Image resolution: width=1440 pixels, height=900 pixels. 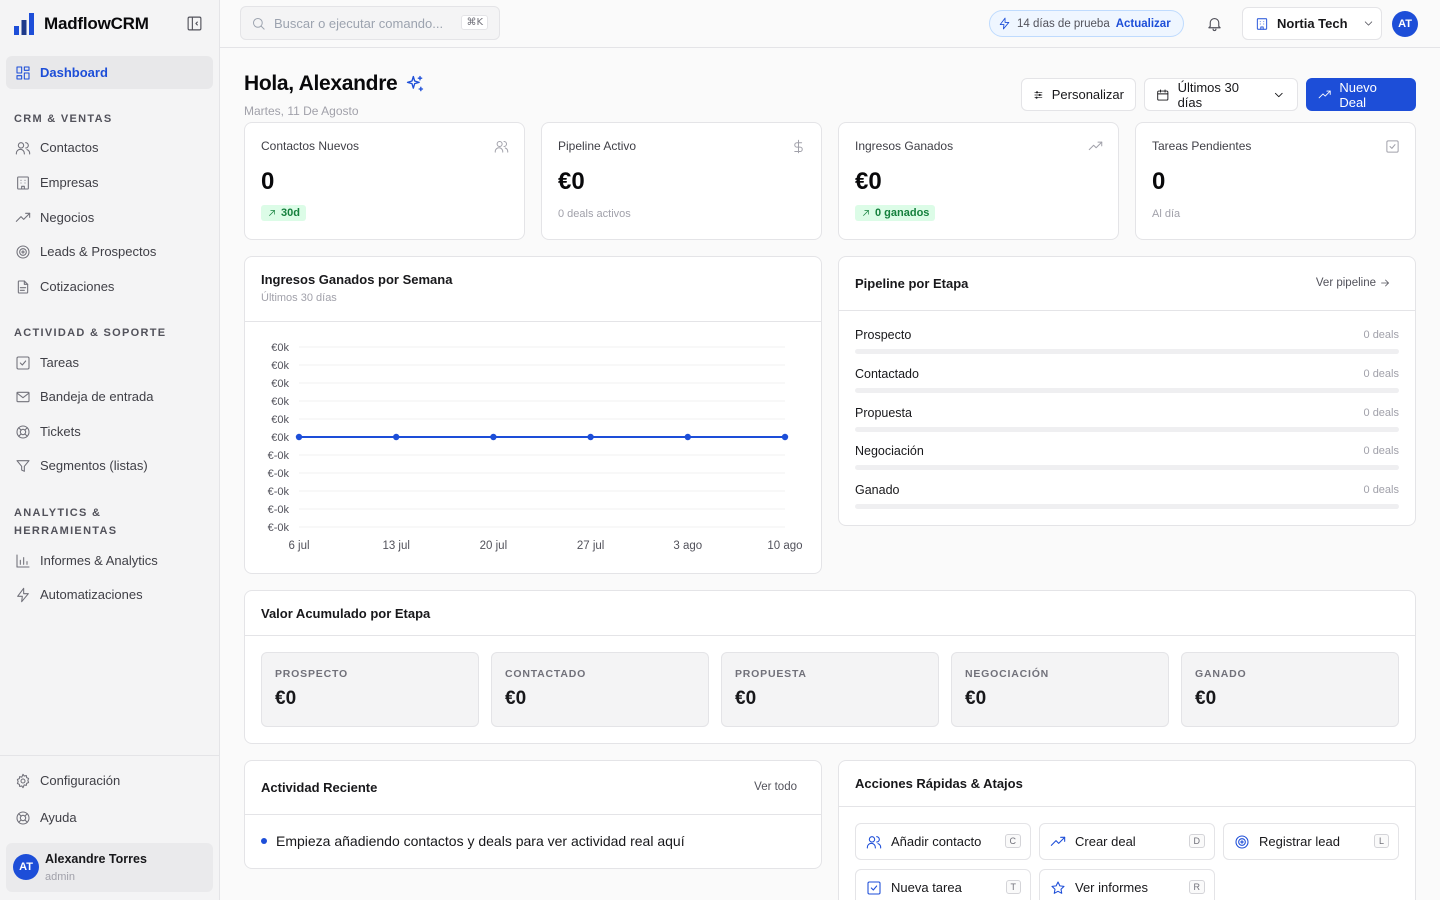 I want to click on sidebar-item-label: Cotizaciones, so click(x=77, y=286).